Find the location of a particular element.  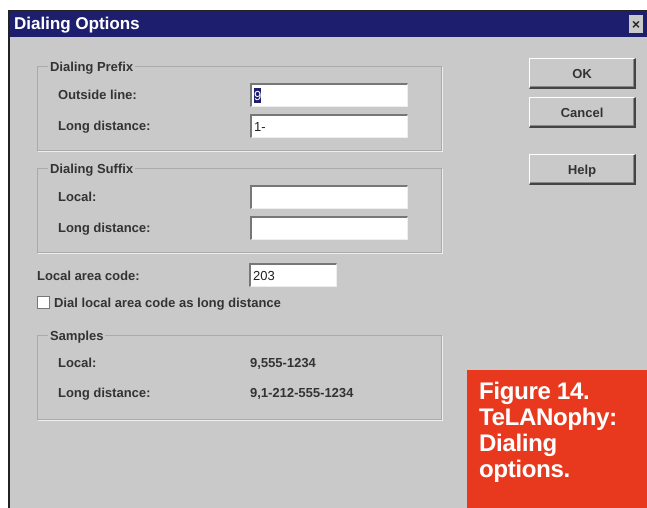

figure-caption: Figure 14. TeLANophy: Dialing options. is located at coordinates (557, 439).